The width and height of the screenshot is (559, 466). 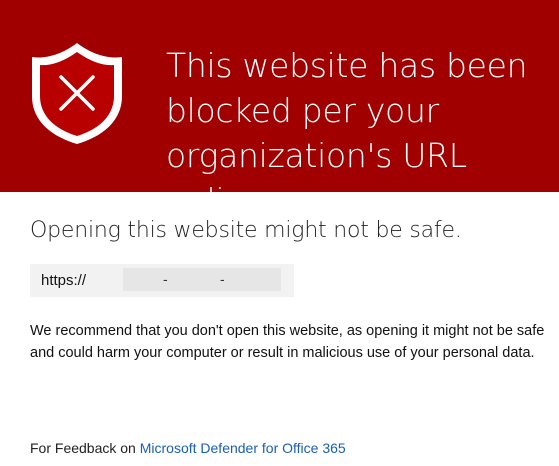 I want to click on url-prefix: https://, so click(x=64, y=280).